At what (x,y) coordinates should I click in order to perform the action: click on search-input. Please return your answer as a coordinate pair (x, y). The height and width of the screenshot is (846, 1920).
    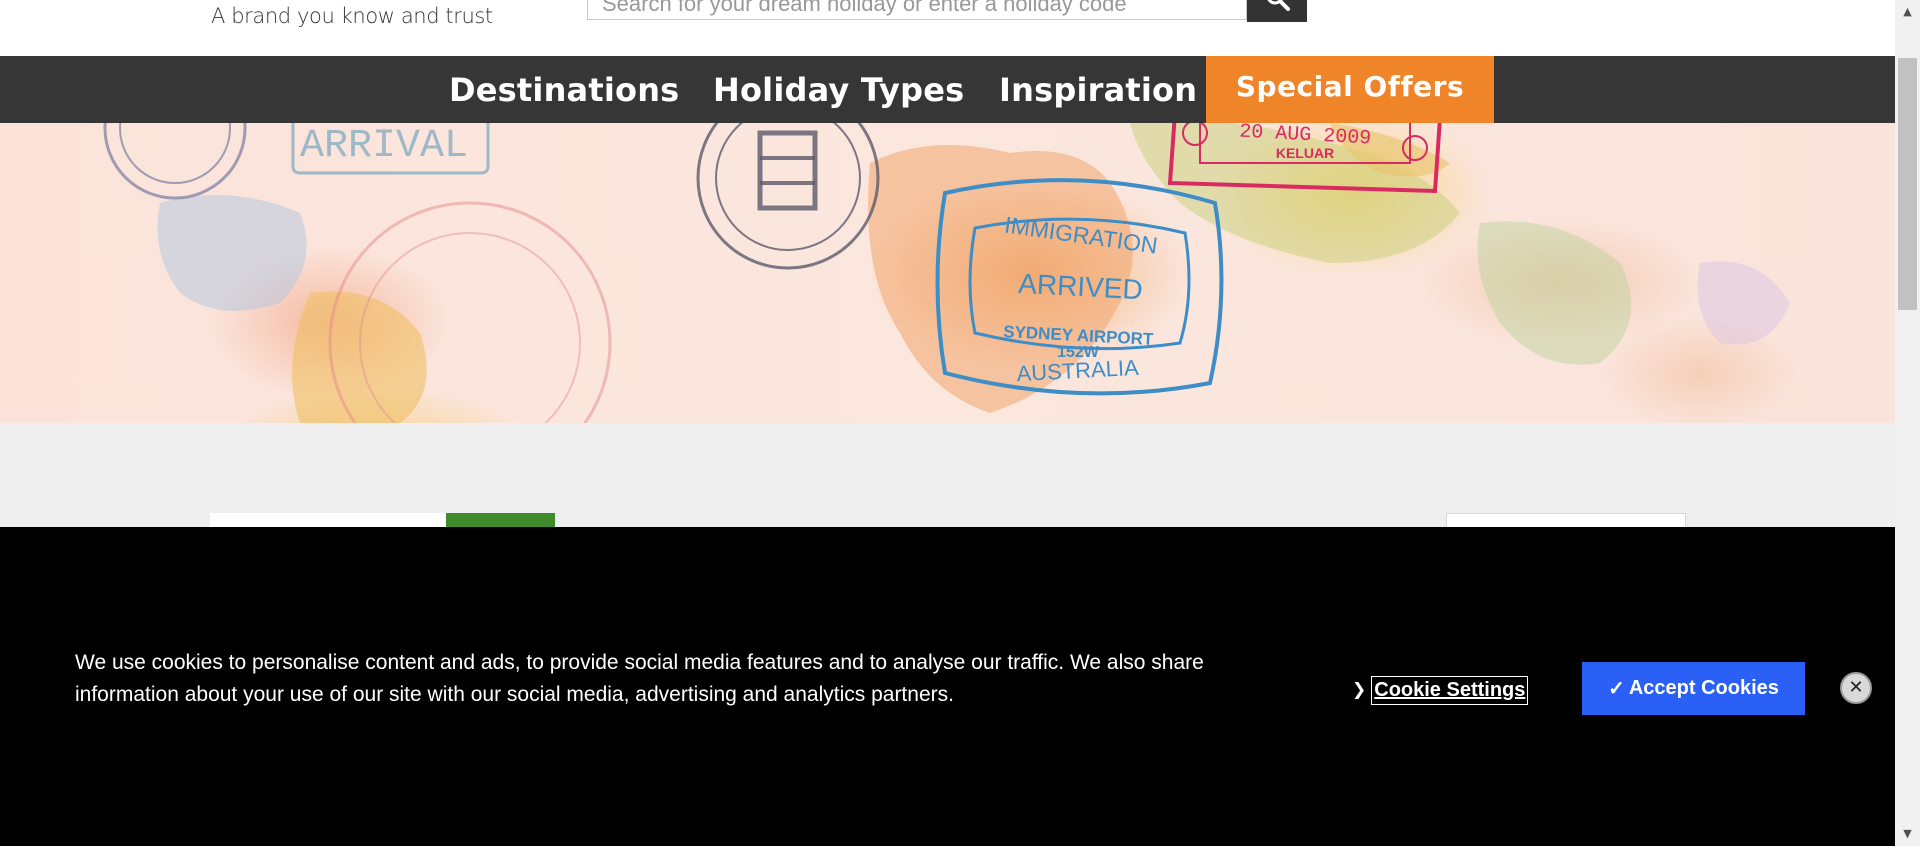
    Looking at the image, I should click on (917, 10).